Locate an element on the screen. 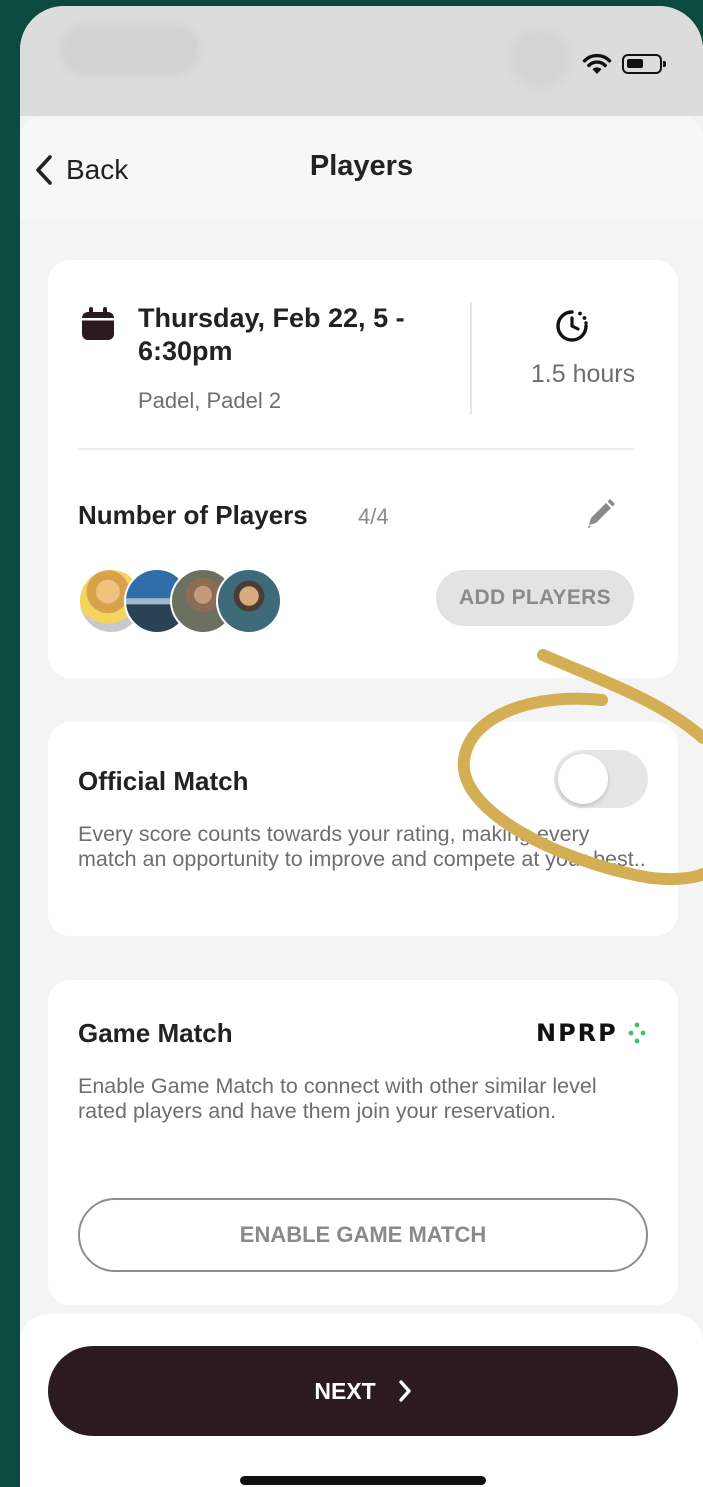  page-title: Players is located at coordinates (361, 166).